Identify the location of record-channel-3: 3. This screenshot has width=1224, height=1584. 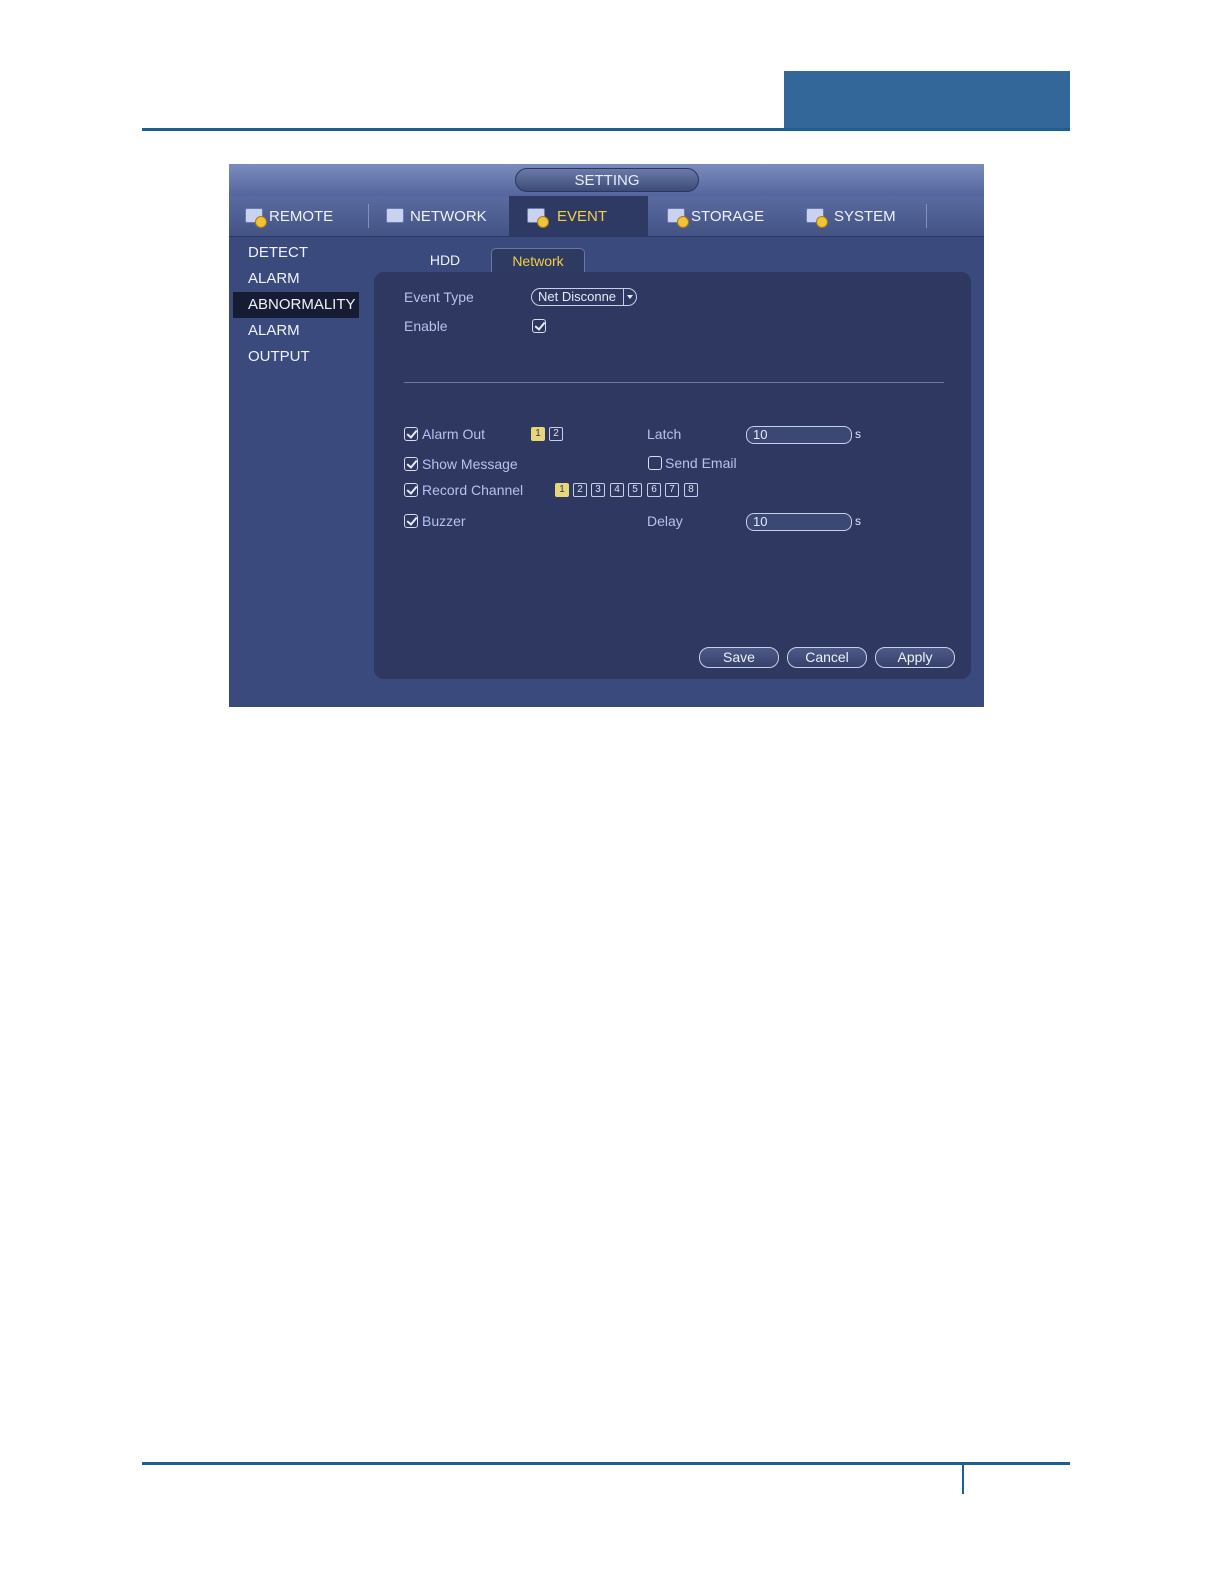
(598, 490).